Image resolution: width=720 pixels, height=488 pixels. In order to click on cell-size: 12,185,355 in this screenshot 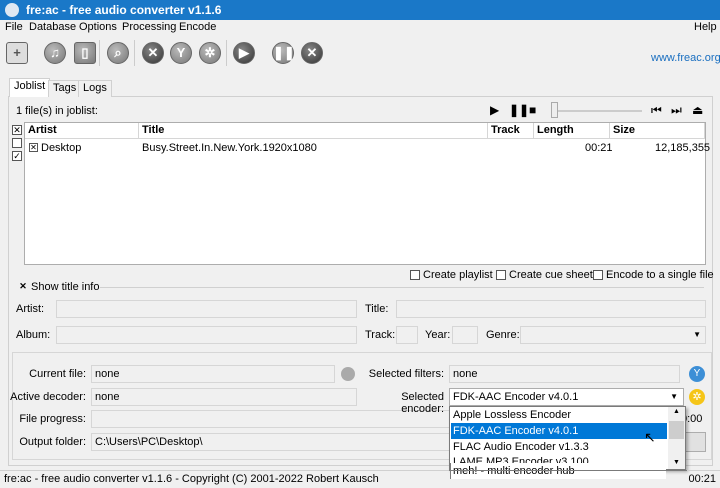, I will do `click(683, 148)`.